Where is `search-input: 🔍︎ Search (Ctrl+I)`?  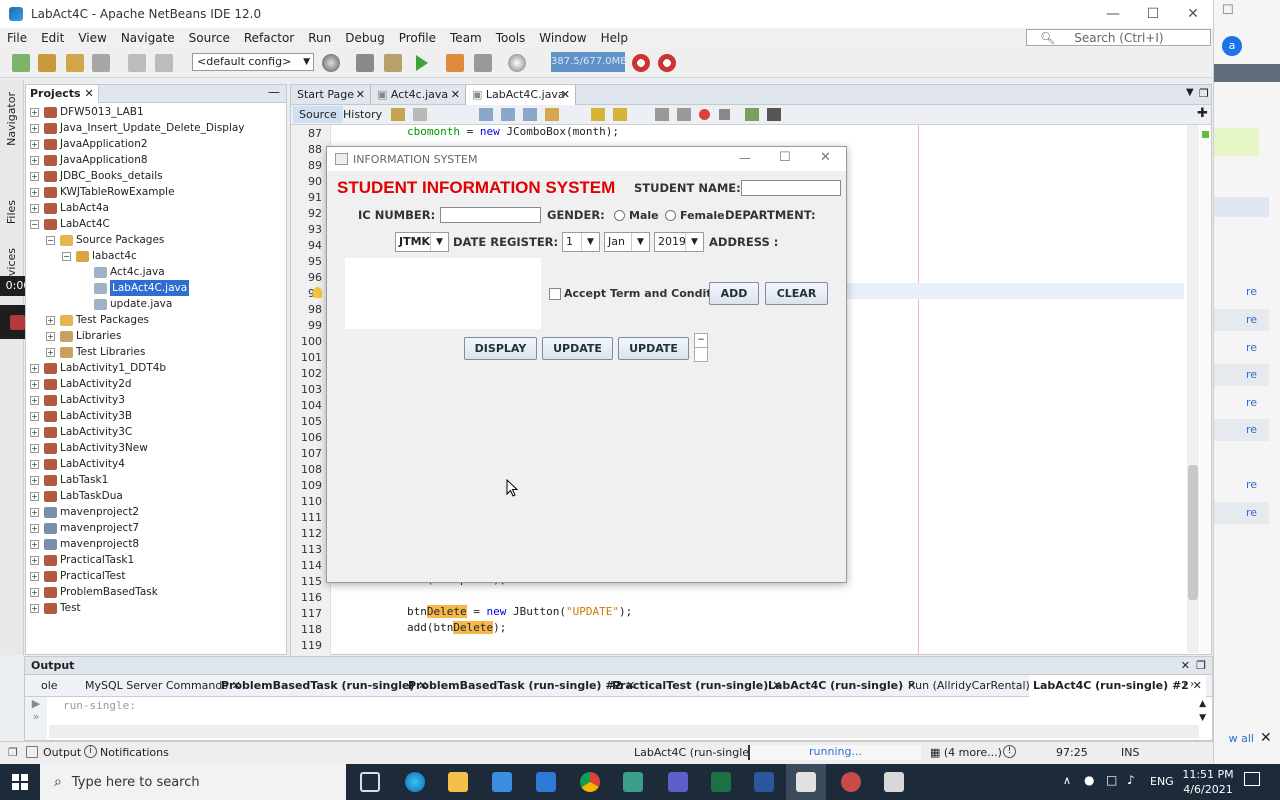 search-input: 🔍︎ Search (Ctrl+I) is located at coordinates (1118, 37).